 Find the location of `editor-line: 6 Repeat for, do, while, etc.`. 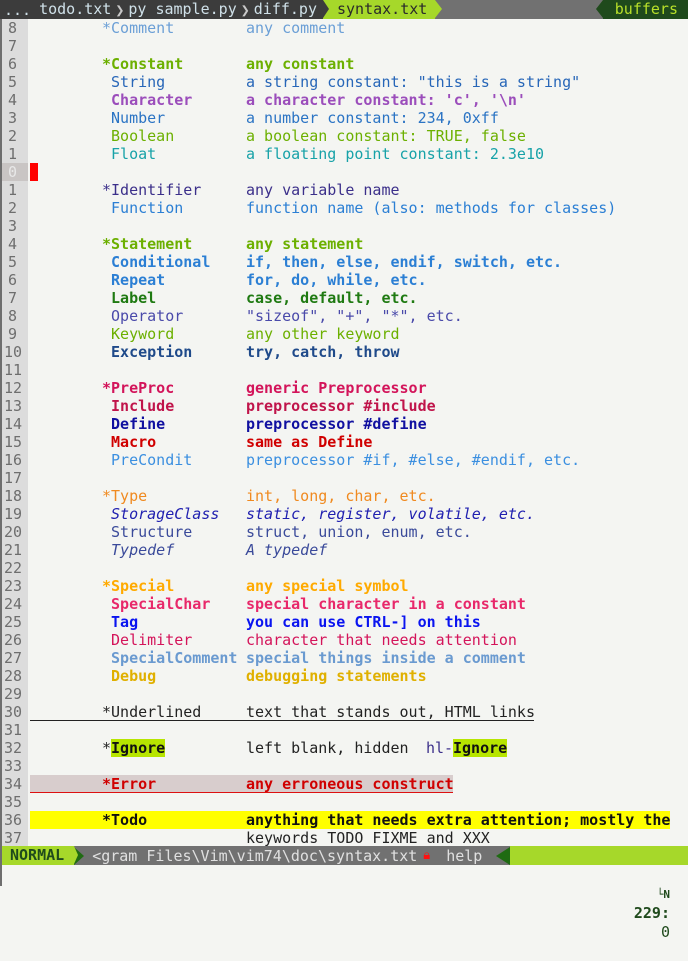

editor-line: 6 Repeat for, do, while, etc. is located at coordinates (345, 280).